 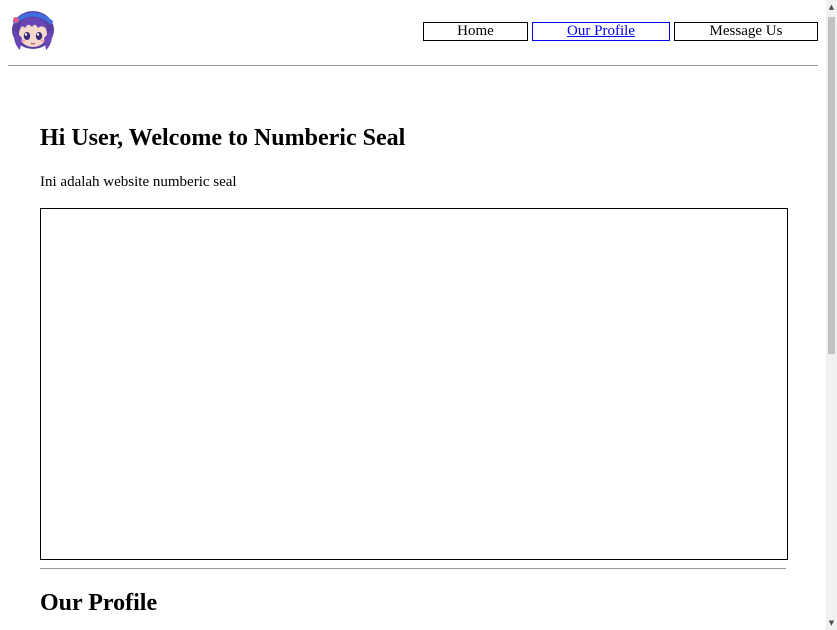 I want to click on nav-home: Home, so click(x=475, y=31).